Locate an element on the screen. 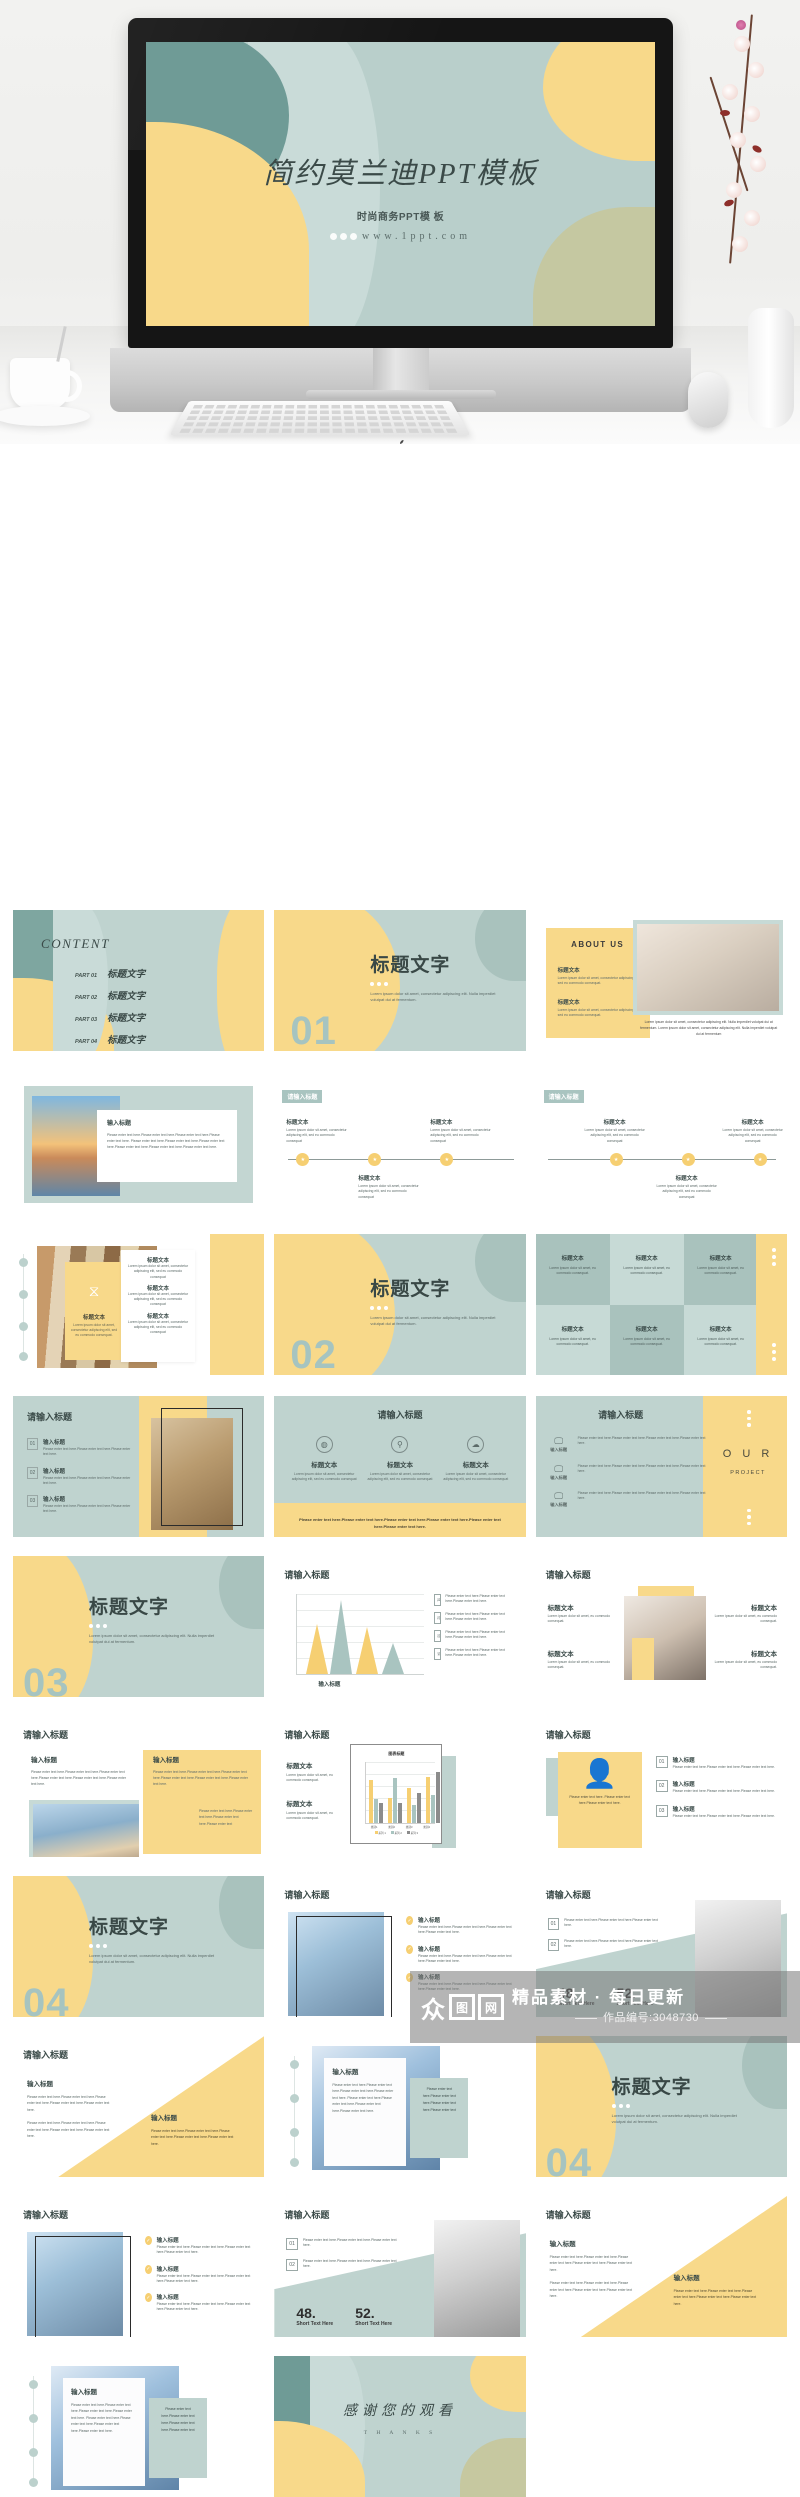 The width and height of the screenshot is (800, 2497). hero-url: www.1ppt.com is located at coordinates (416, 236).